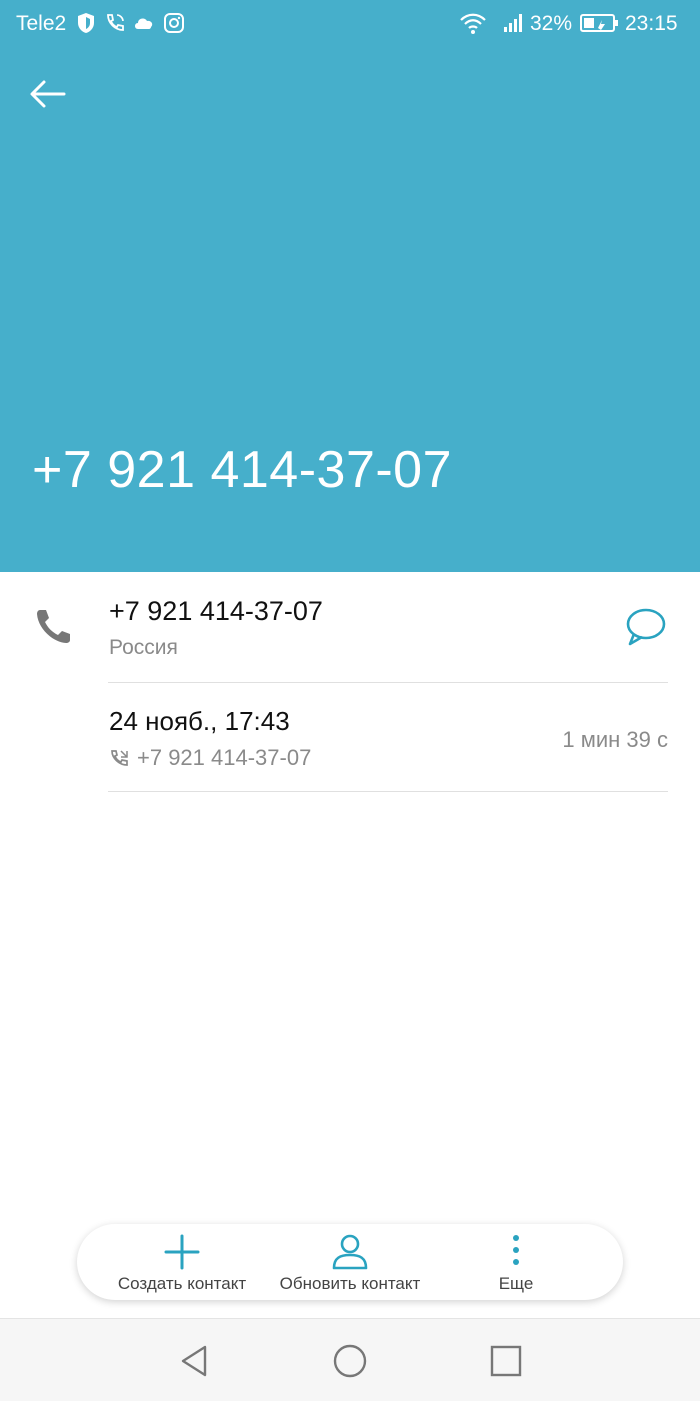 The image size is (700, 1401). I want to click on cloud-icon, so click(144, 23).